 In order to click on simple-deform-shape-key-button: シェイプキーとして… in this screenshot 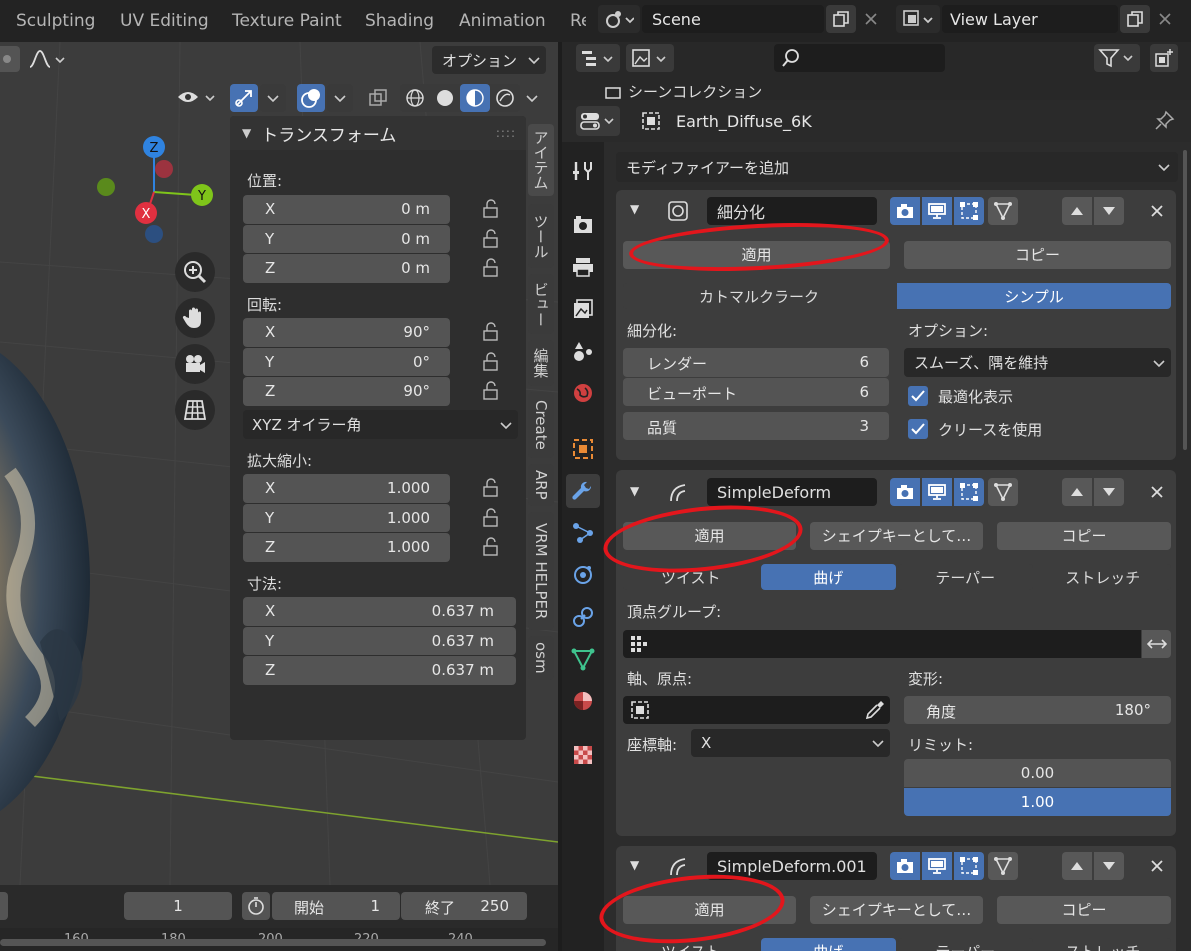, I will do `click(896, 536)`.